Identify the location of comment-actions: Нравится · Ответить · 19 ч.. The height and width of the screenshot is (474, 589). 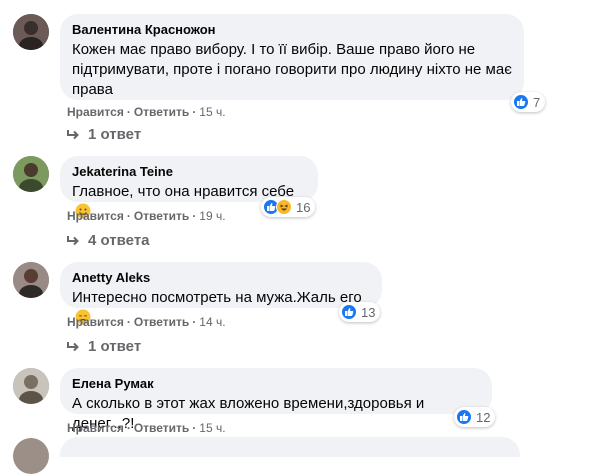
(146, 216).